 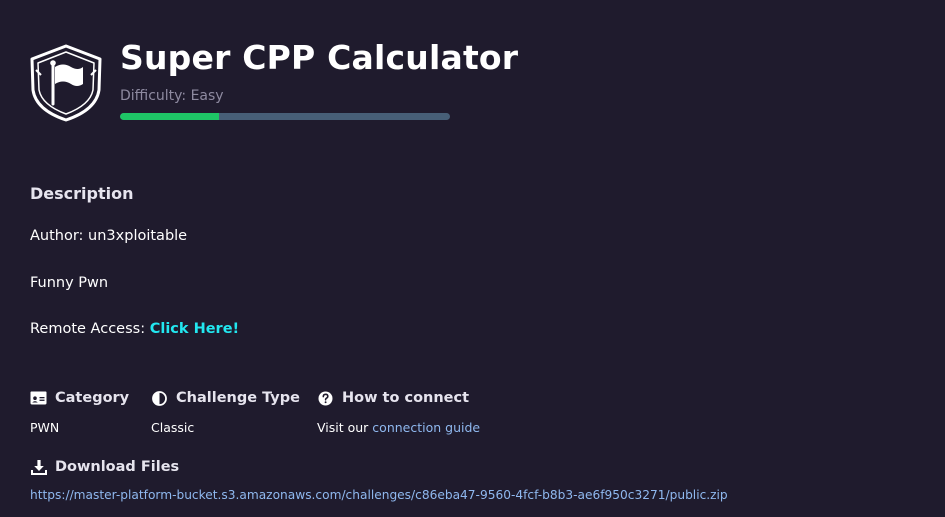 I want to click on download-files-section: Download Files, so click(x=104, y=467).